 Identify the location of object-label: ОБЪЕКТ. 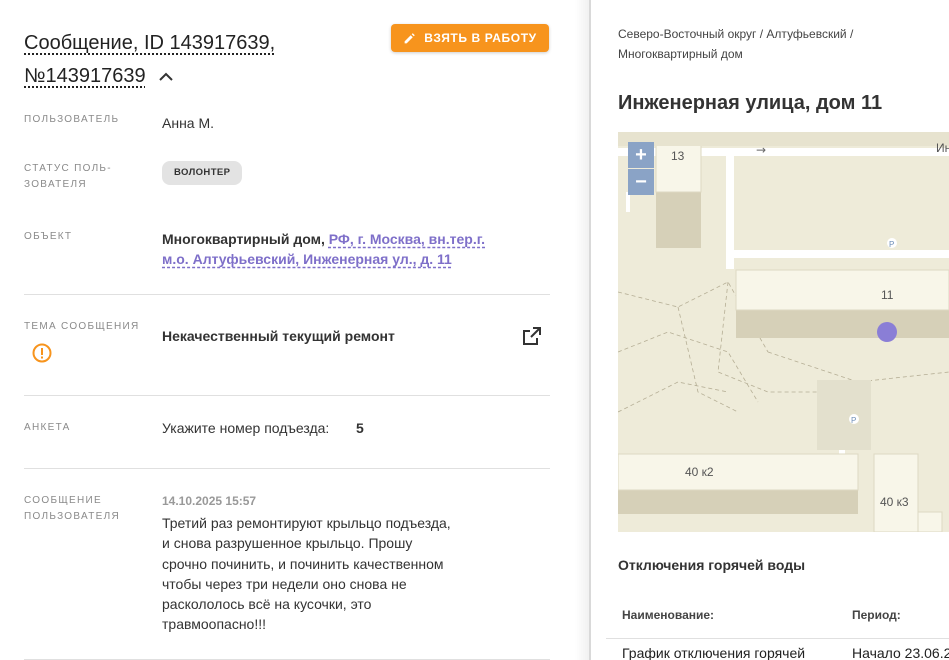
(48, 236).